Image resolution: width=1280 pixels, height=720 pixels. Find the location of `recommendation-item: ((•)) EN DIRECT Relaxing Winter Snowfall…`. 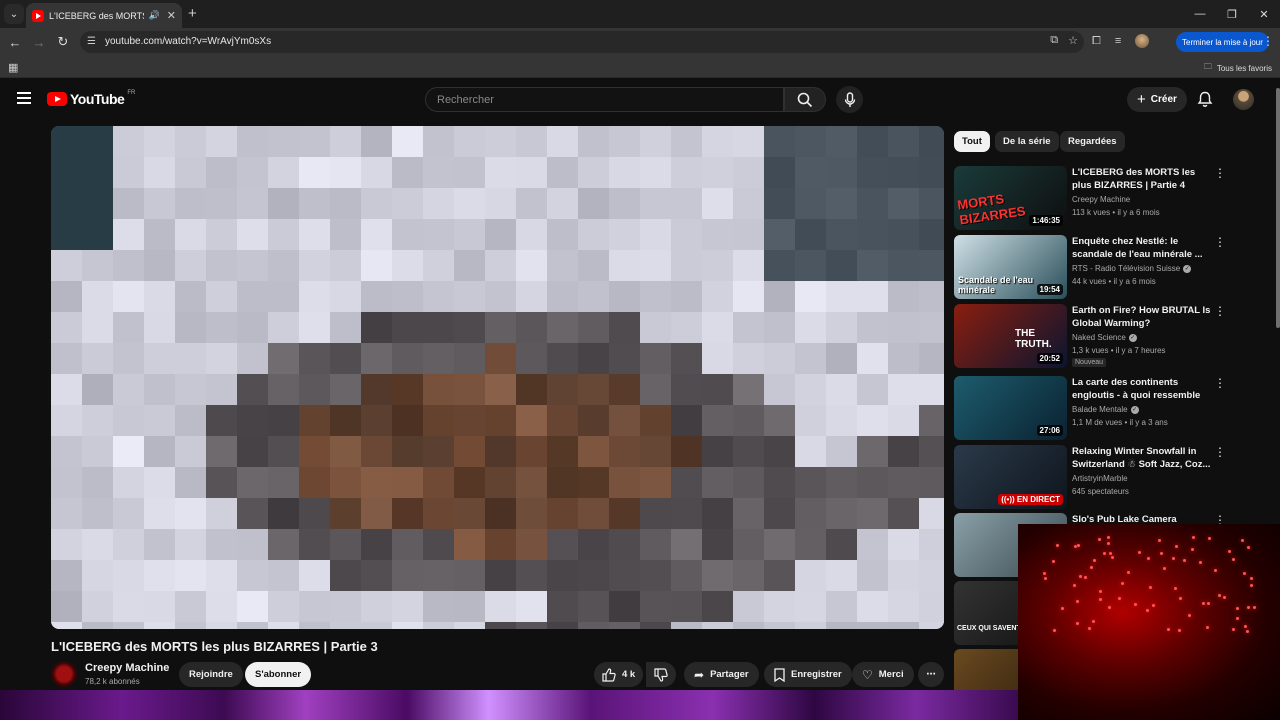

recommendation-item: ((•)) EN DIRECT Relaxing Winter Snowfall… is located at coordinates (1099, 477).